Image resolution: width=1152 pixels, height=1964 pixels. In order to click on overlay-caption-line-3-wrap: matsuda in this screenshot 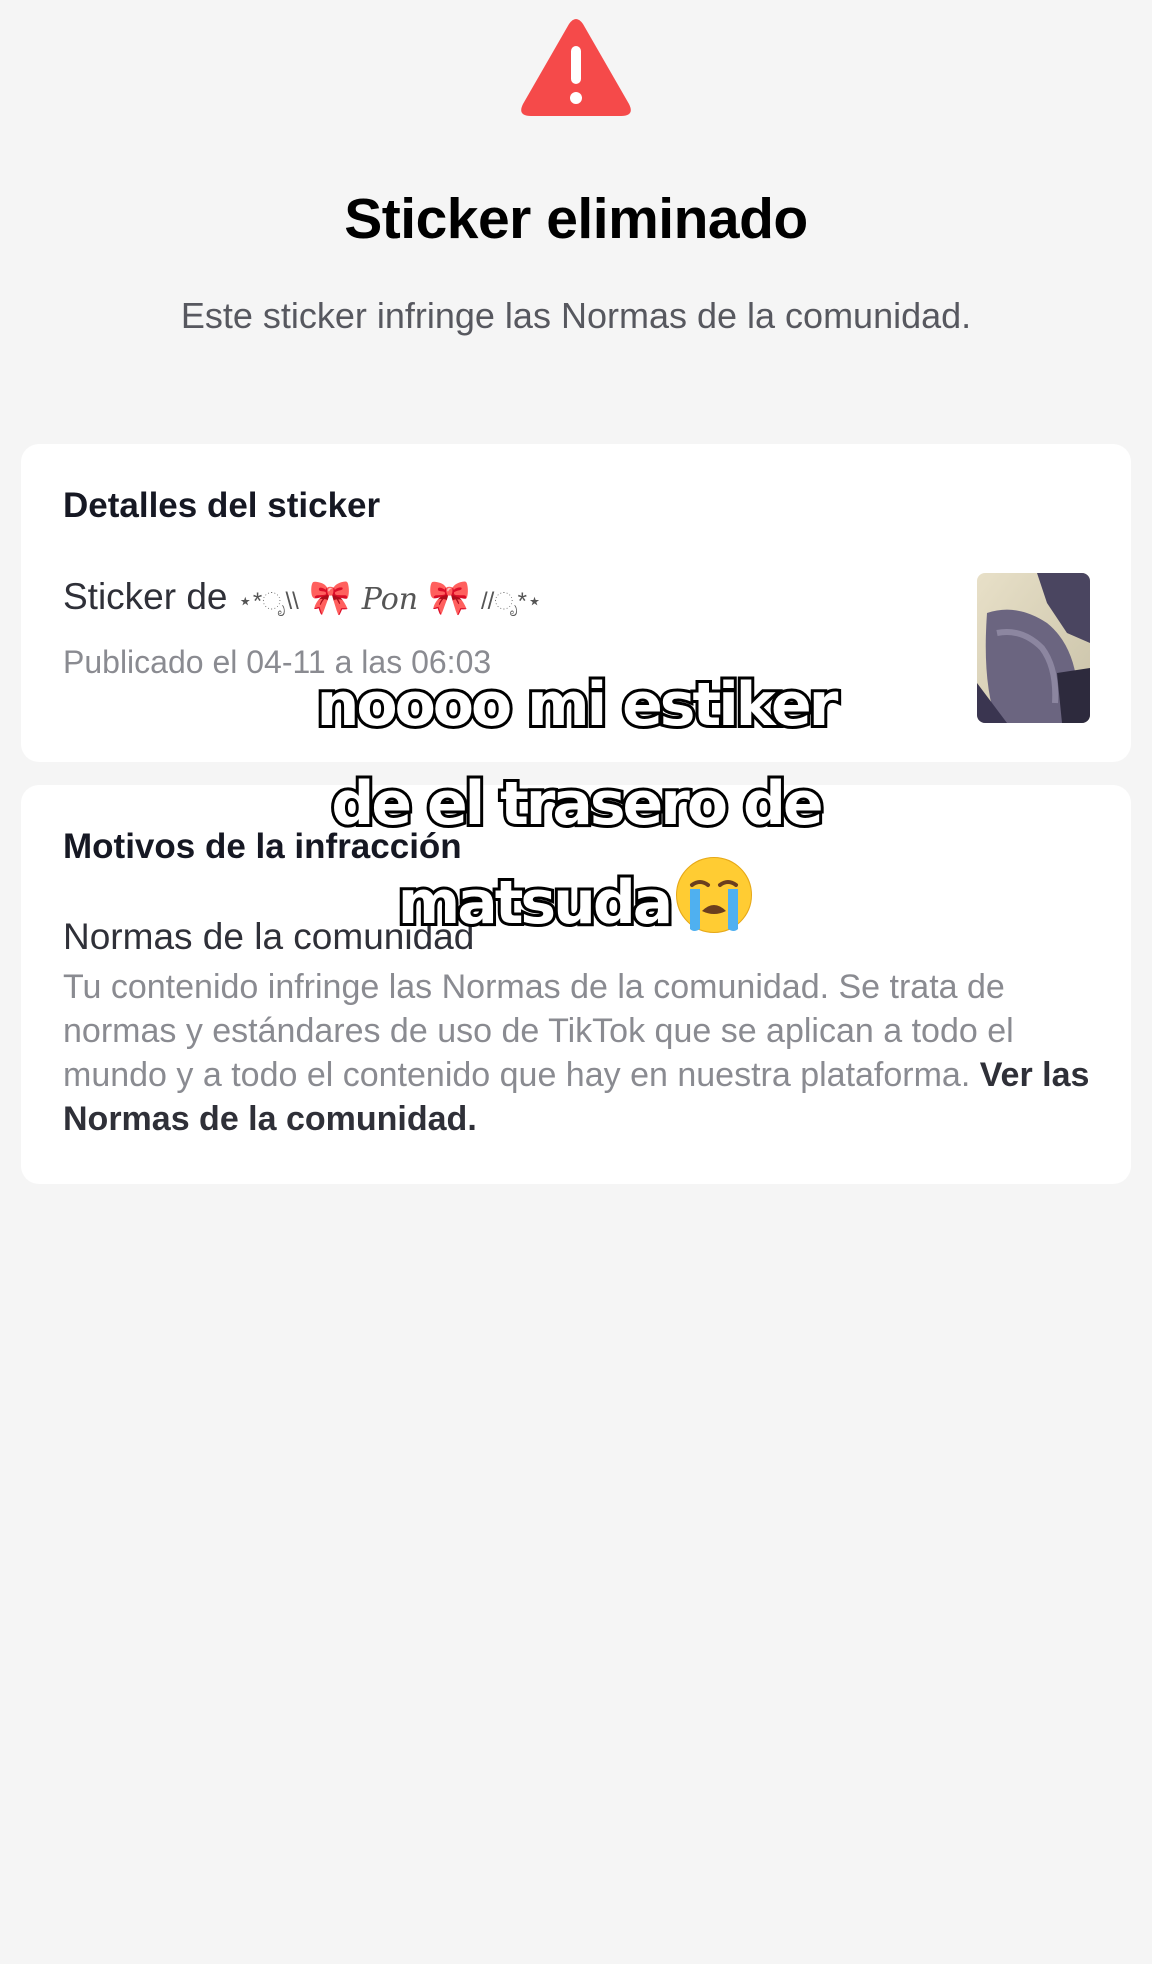, I will do `click(576, 903)`.